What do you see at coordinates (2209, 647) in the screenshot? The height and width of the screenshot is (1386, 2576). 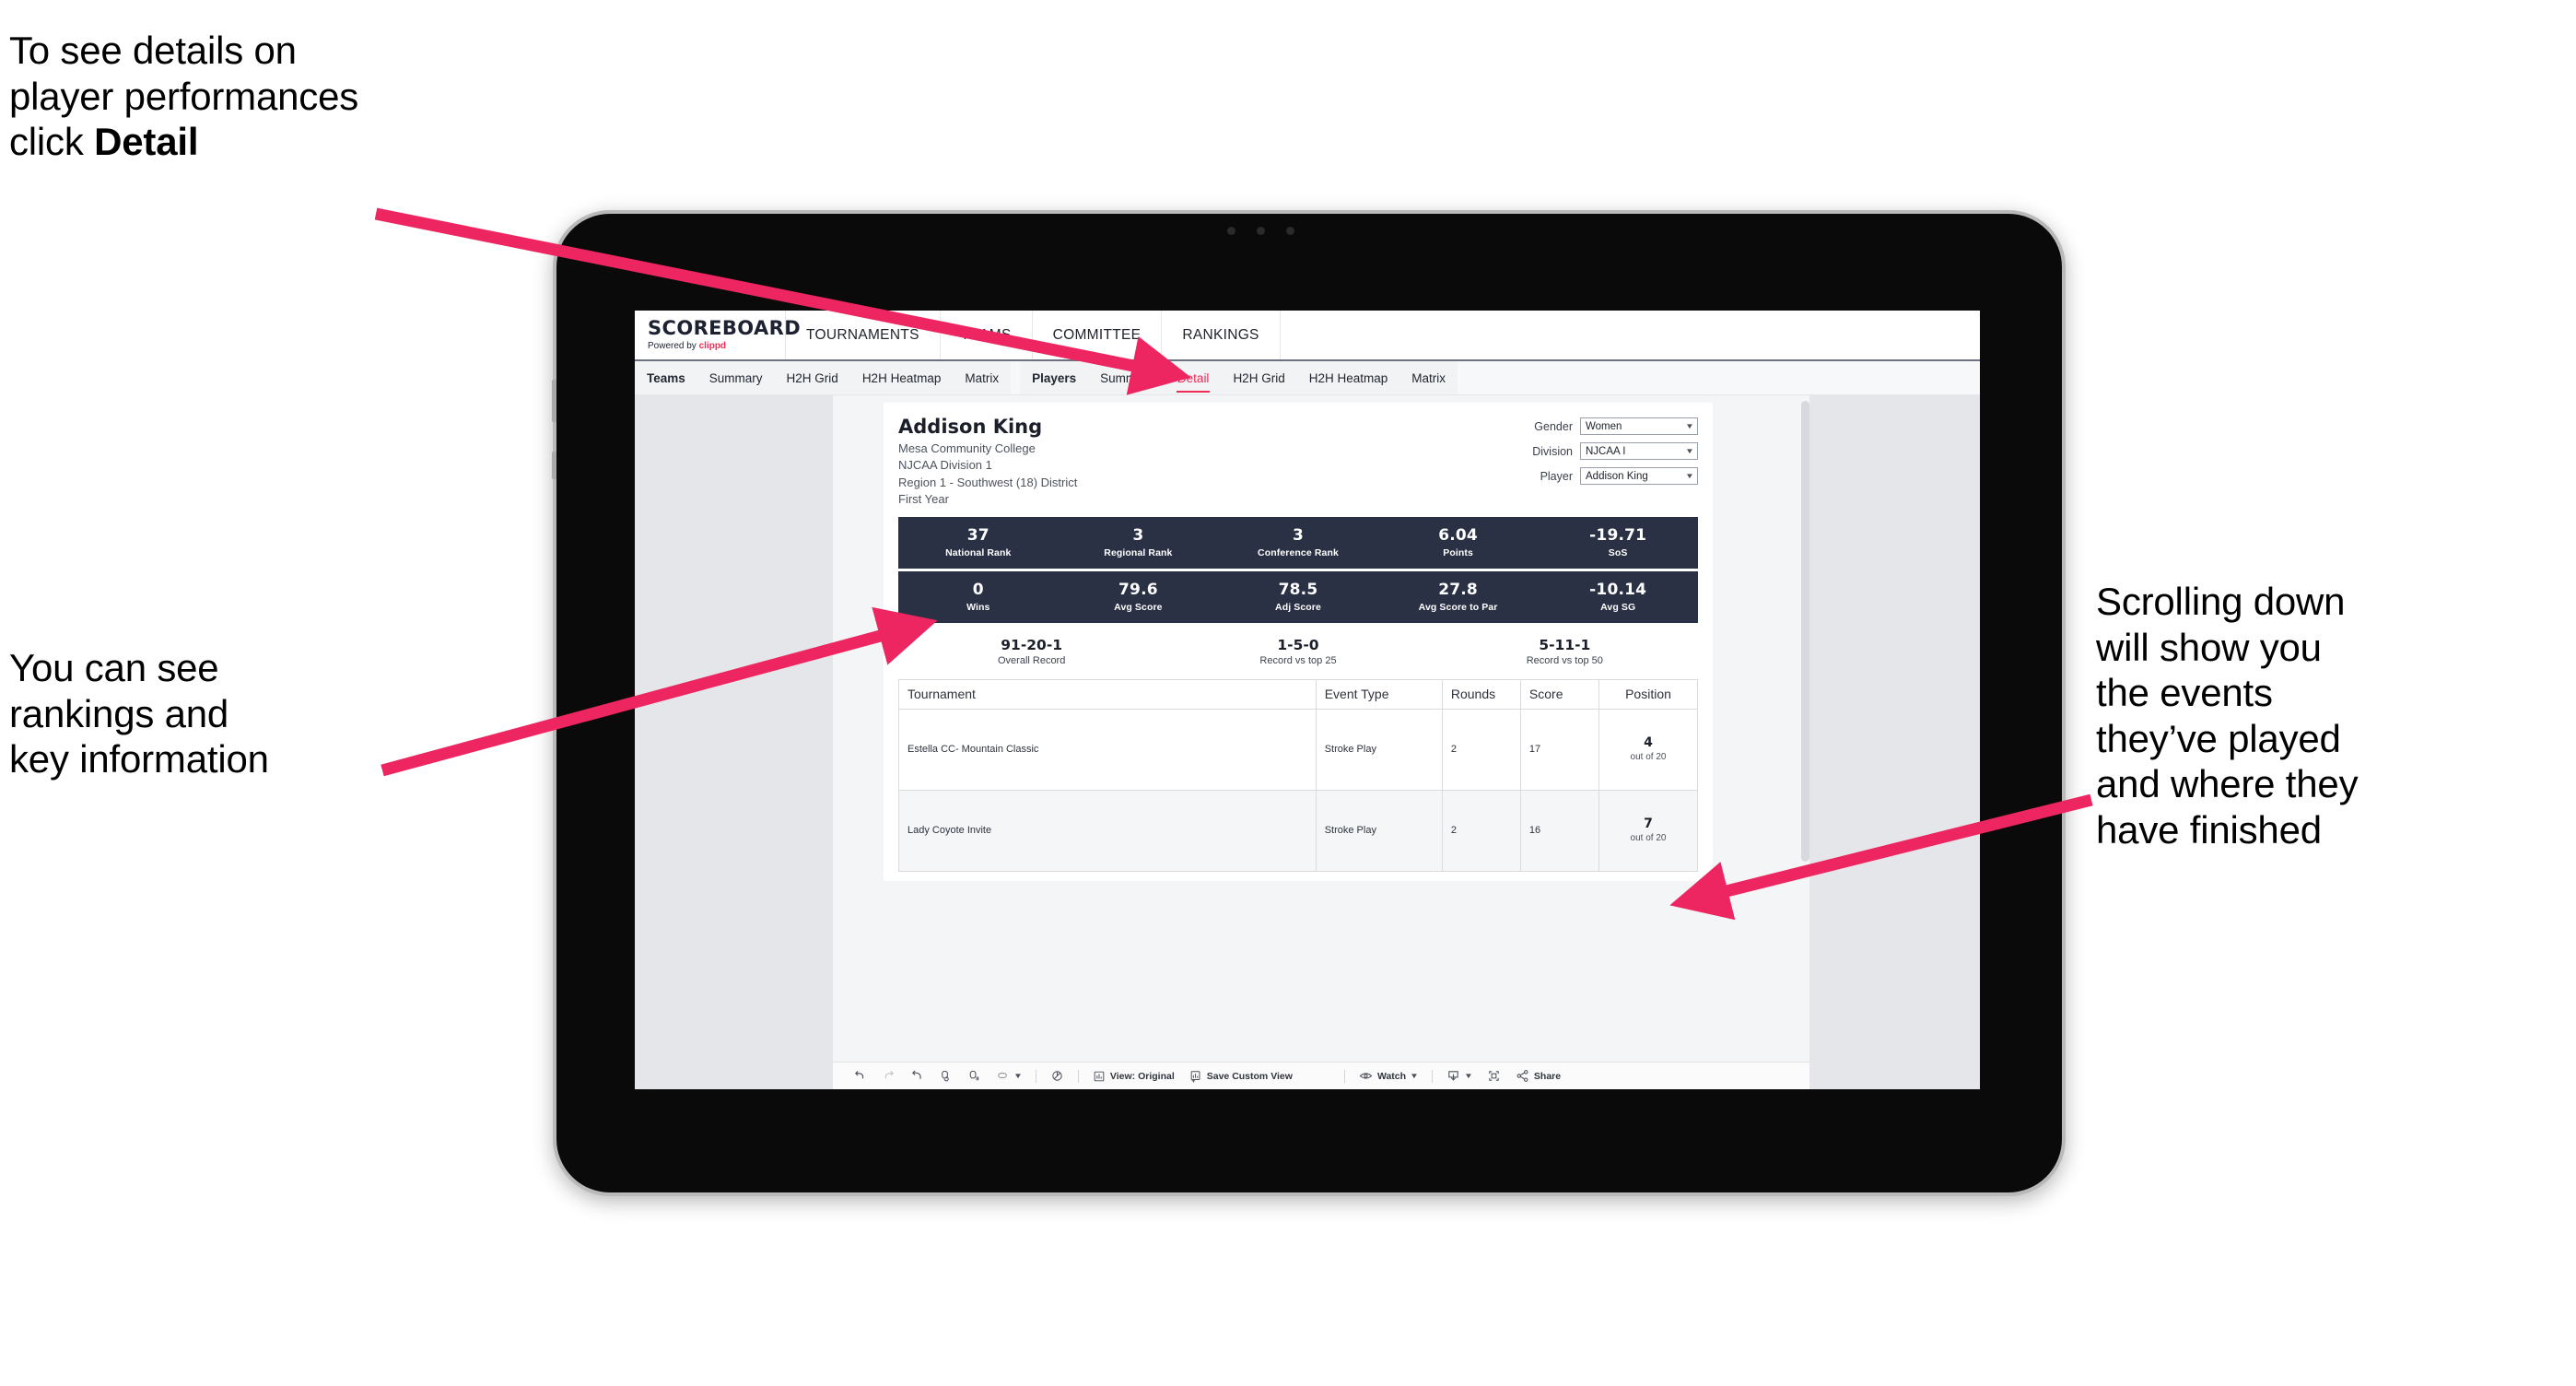 I see `callout-scrolling-line2: will show you` at bounding box center [2209, 647].